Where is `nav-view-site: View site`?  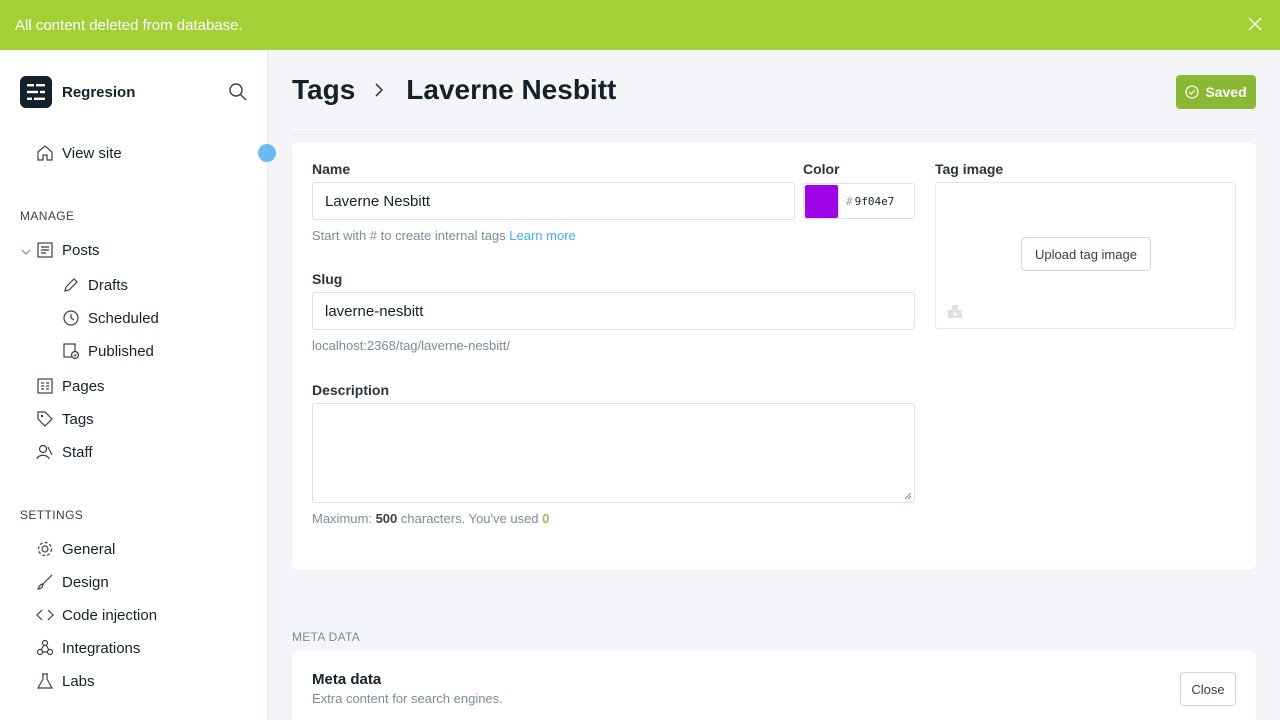 nav-view-site: View site is located at coordinates (79, 153).